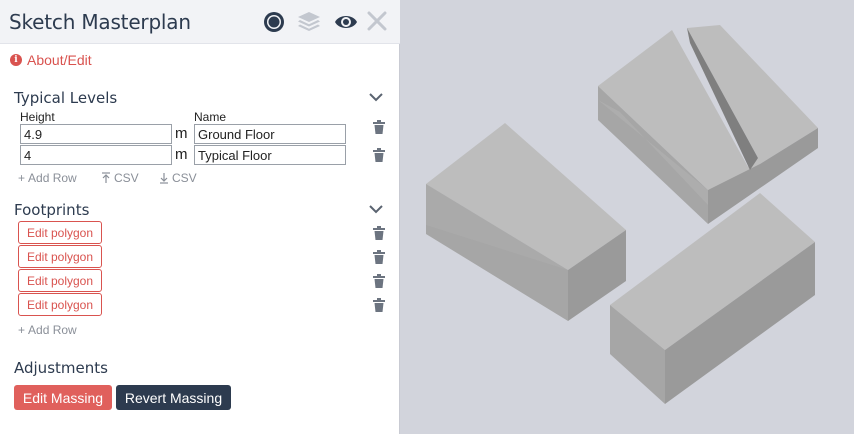  What do you see at coordinates (200, 22) in the screenshot?
I see `panel-header: Sketch Masterplan` at bounding box center [200, 22].